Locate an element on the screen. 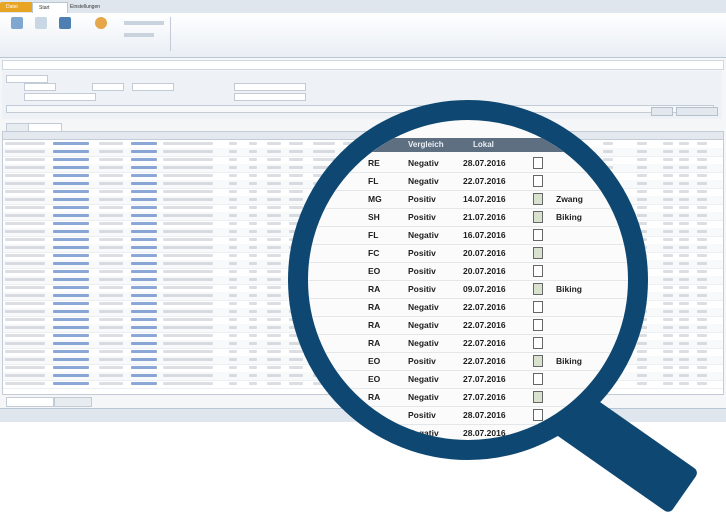  location-field is located at coordinates (270, 97).